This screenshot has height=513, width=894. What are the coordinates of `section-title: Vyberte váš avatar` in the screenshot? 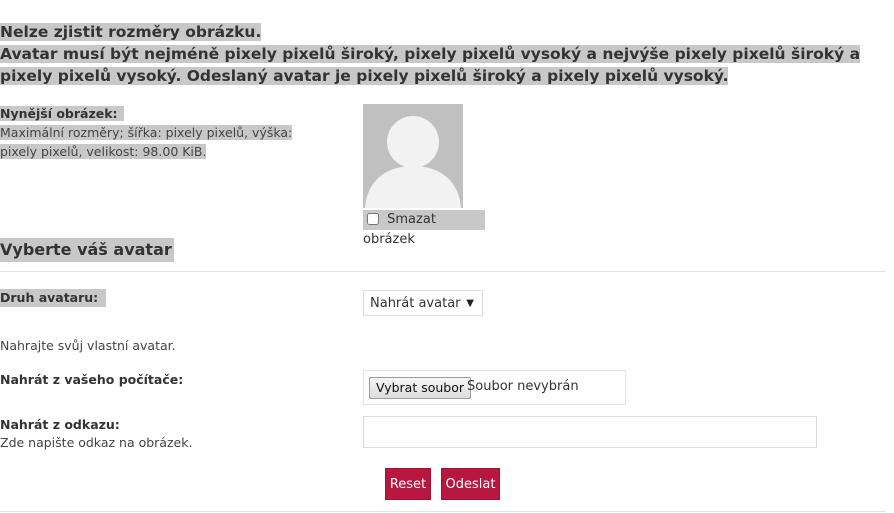 It's located at (87, 250).